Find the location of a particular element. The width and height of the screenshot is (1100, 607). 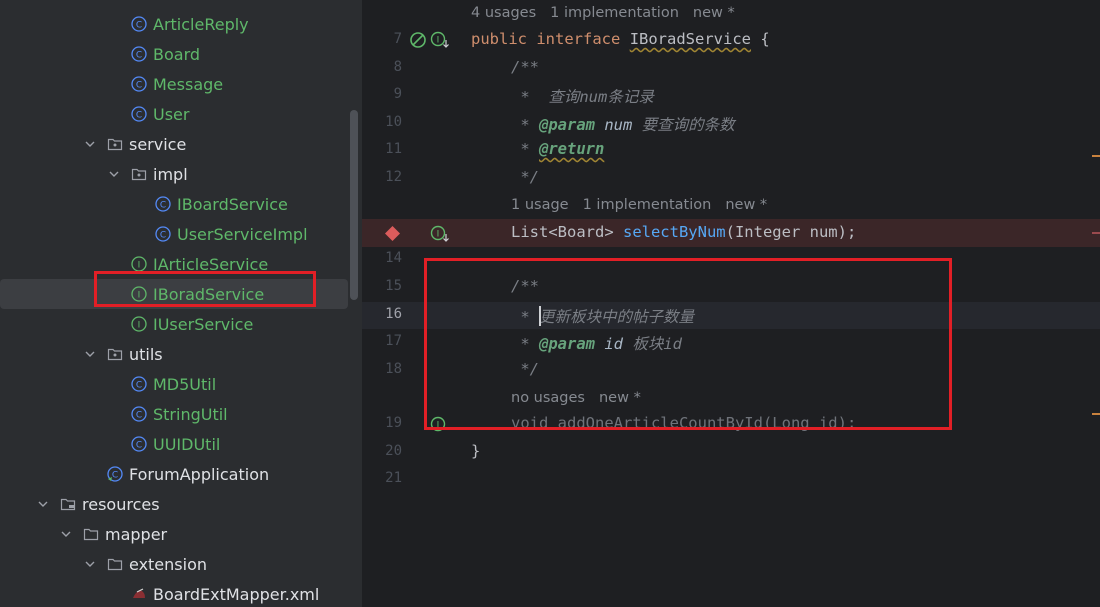

code-line-18: */ is located at coordinates (525, 369).